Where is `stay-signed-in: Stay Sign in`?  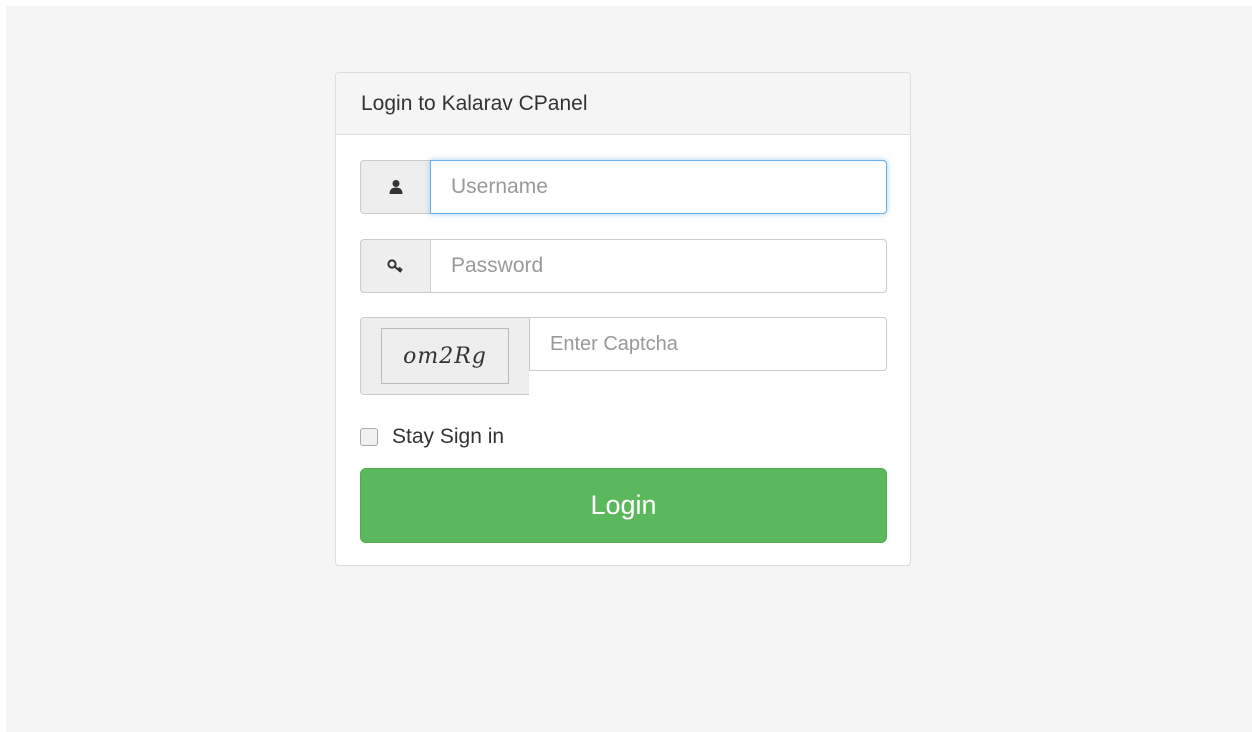 stay-signed-in: Stay Sign in is located at coordinates (432, 437).